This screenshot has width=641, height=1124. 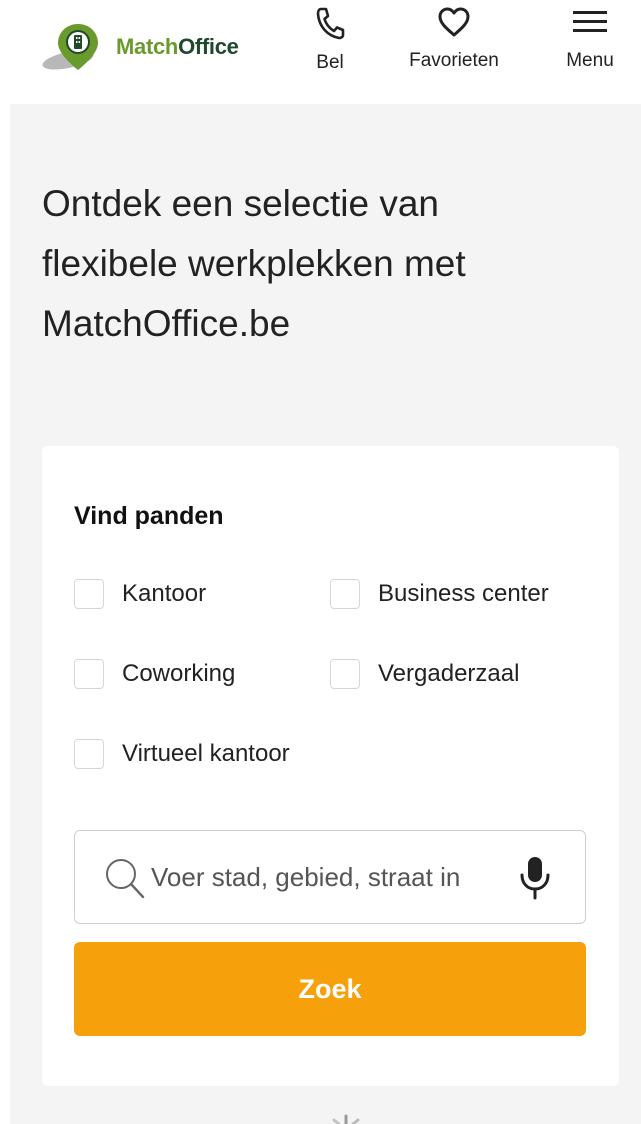 I want to click on logo-text-match: Match, so click(x=147, y=46).